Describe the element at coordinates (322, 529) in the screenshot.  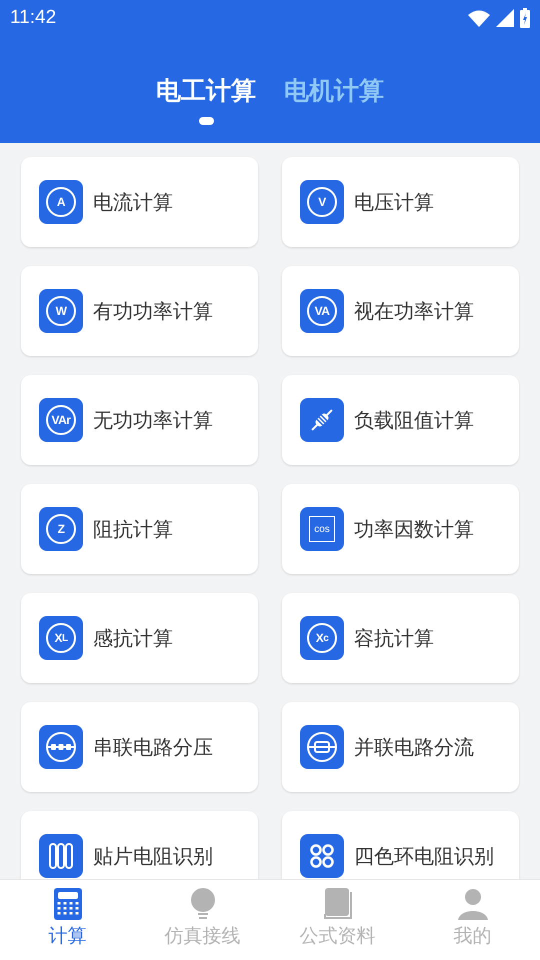
I see `symbol-icon: cos` at that location.